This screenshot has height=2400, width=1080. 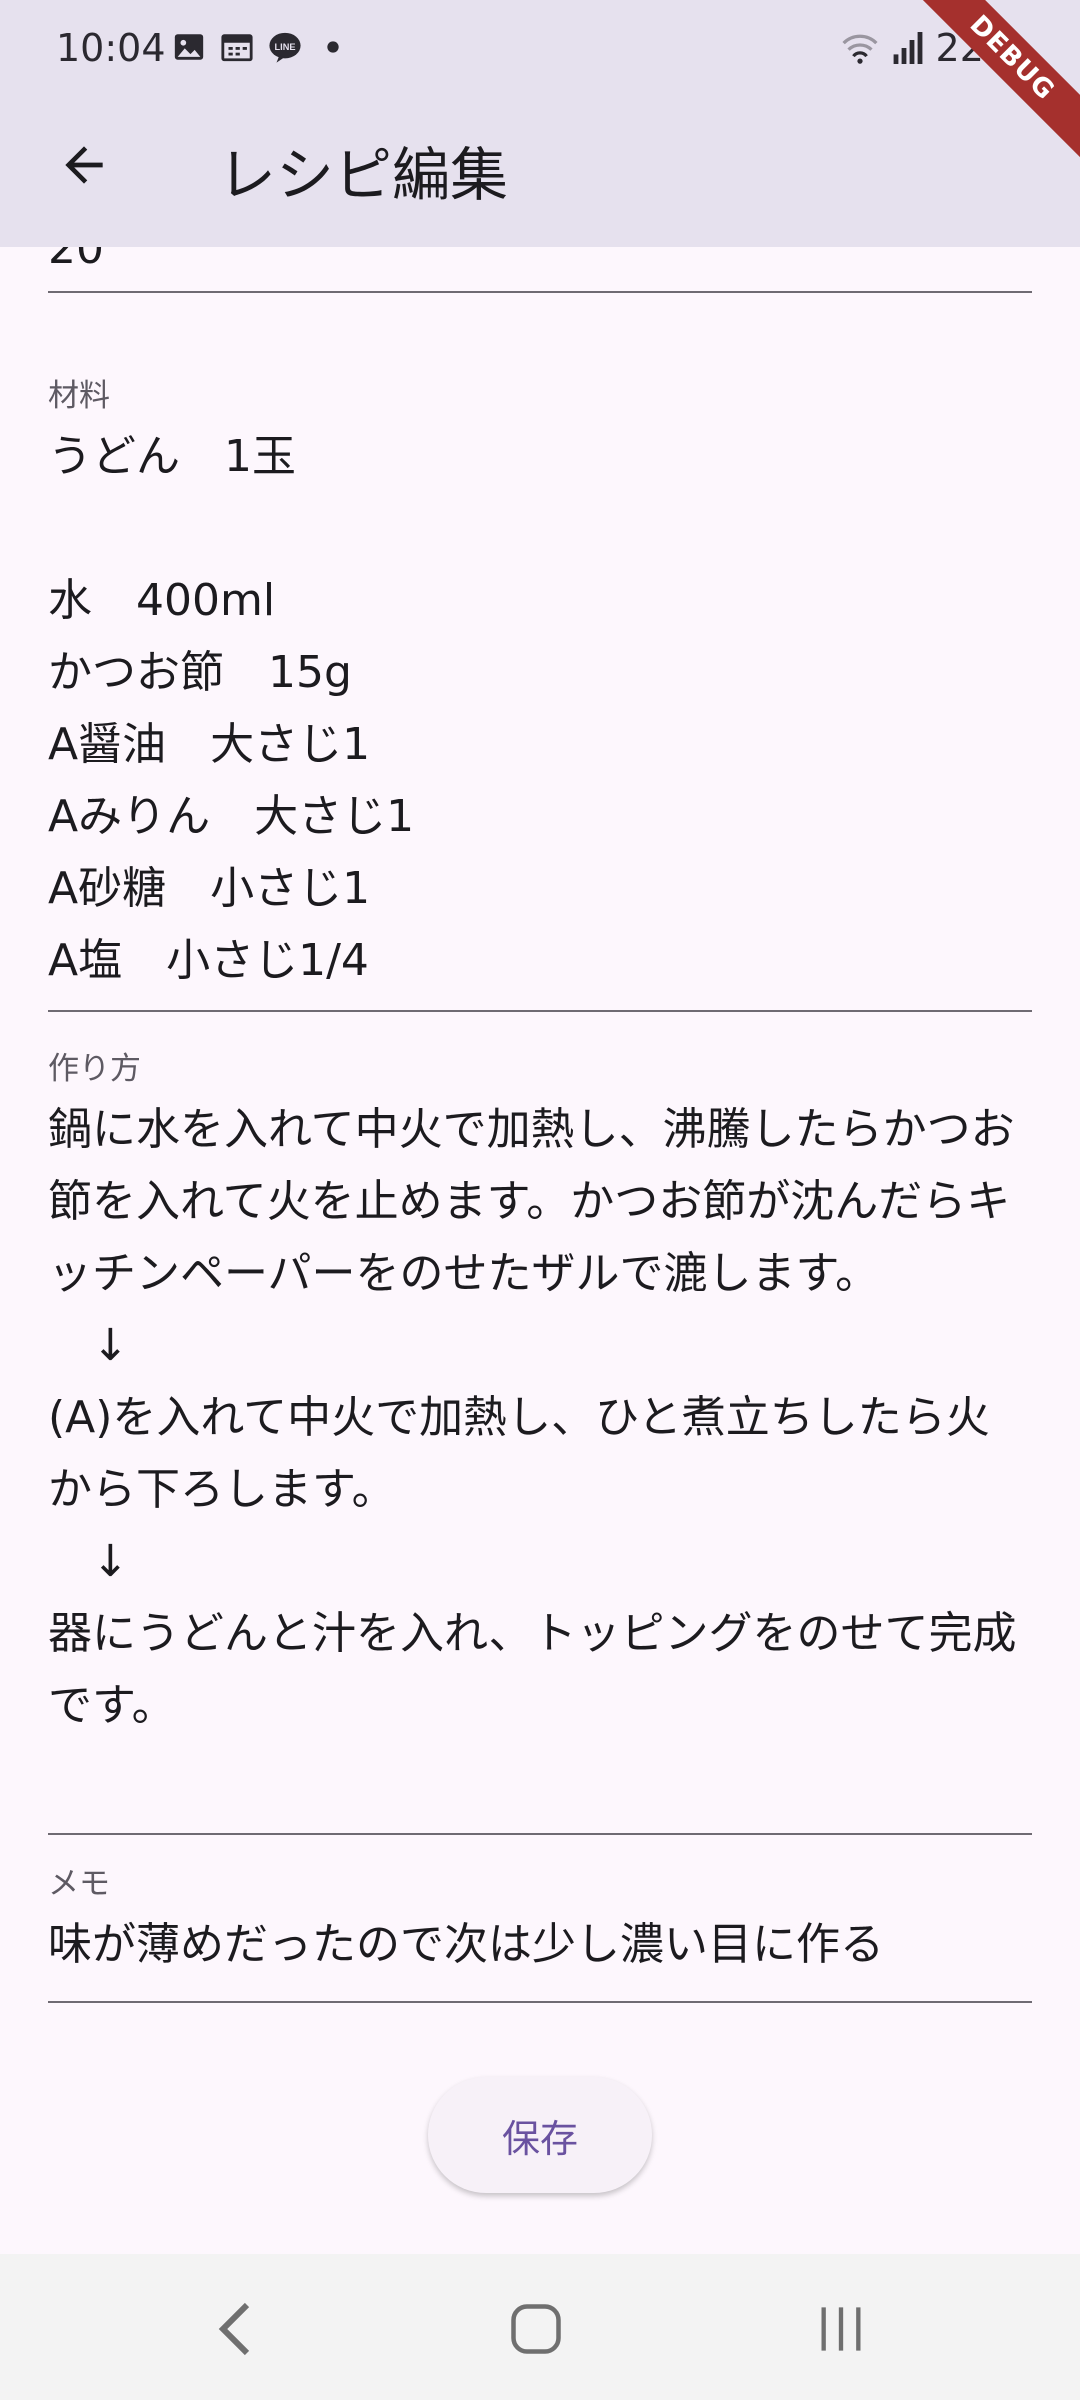 I want to click on nav-back-button, so click(x=235, y=2329).